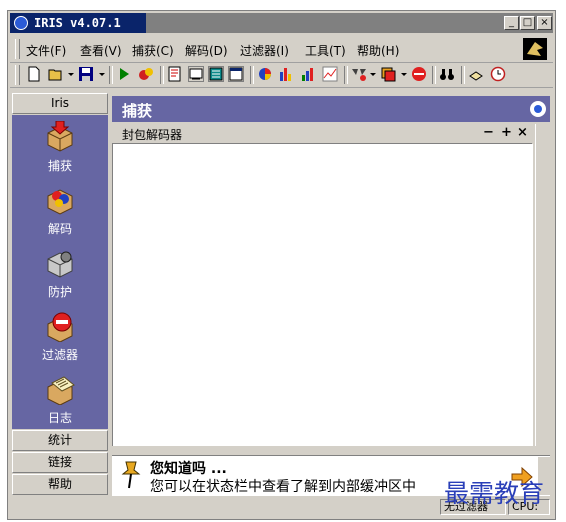 This screenshot has height=522, width=566. I want to click on toolbar-grip, so click(17, 75).